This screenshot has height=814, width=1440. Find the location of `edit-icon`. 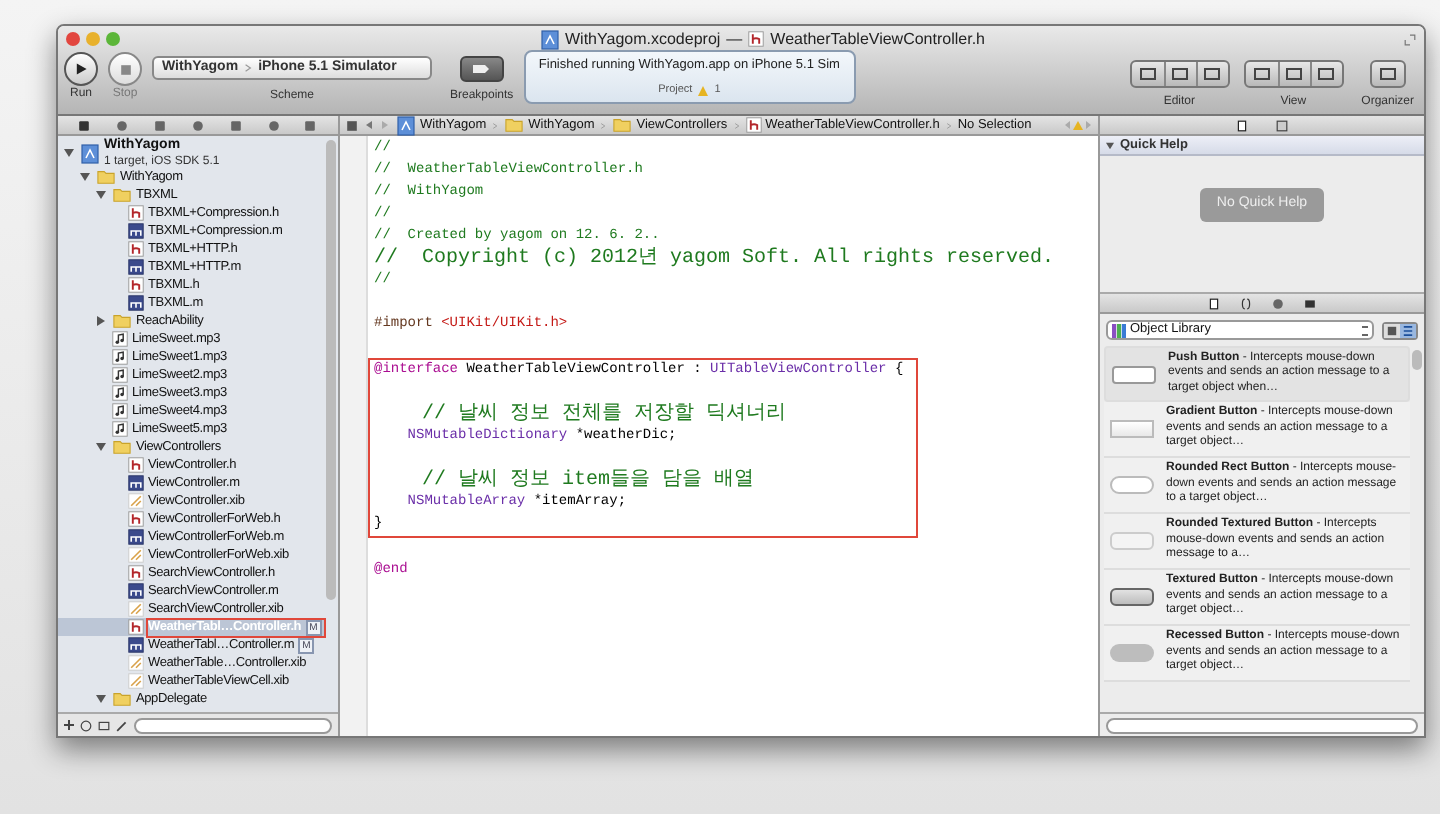

edit-icon is located at coordinates (122, 725).